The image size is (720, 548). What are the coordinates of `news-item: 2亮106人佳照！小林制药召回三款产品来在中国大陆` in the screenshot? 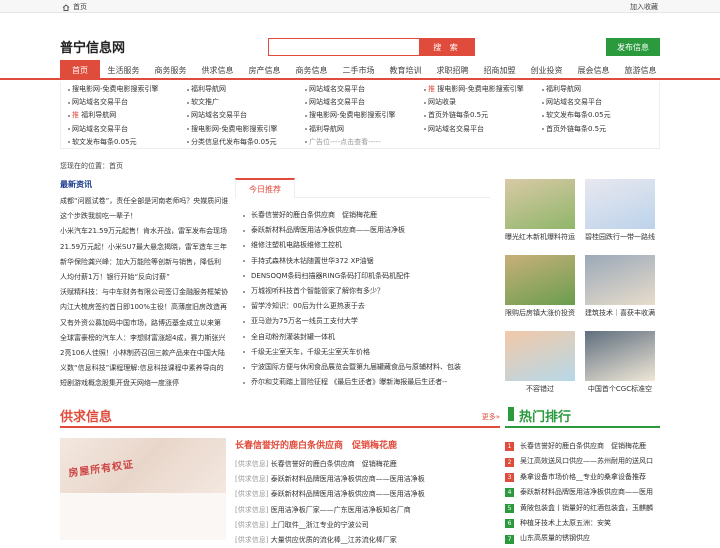 It's located at (145, 353).